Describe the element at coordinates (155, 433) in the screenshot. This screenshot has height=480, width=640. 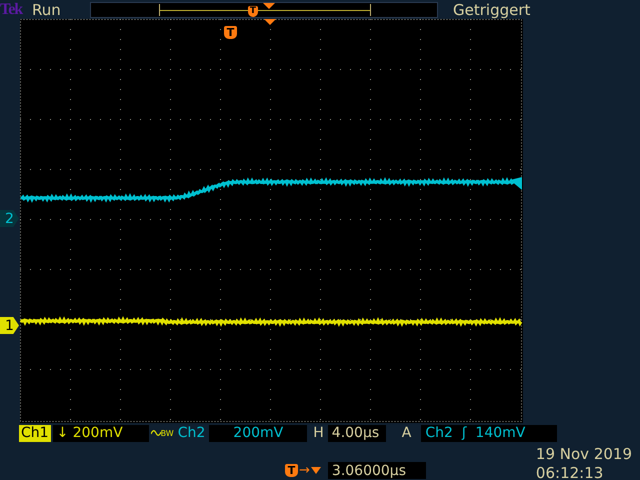
I see `wave-icon` at that location.